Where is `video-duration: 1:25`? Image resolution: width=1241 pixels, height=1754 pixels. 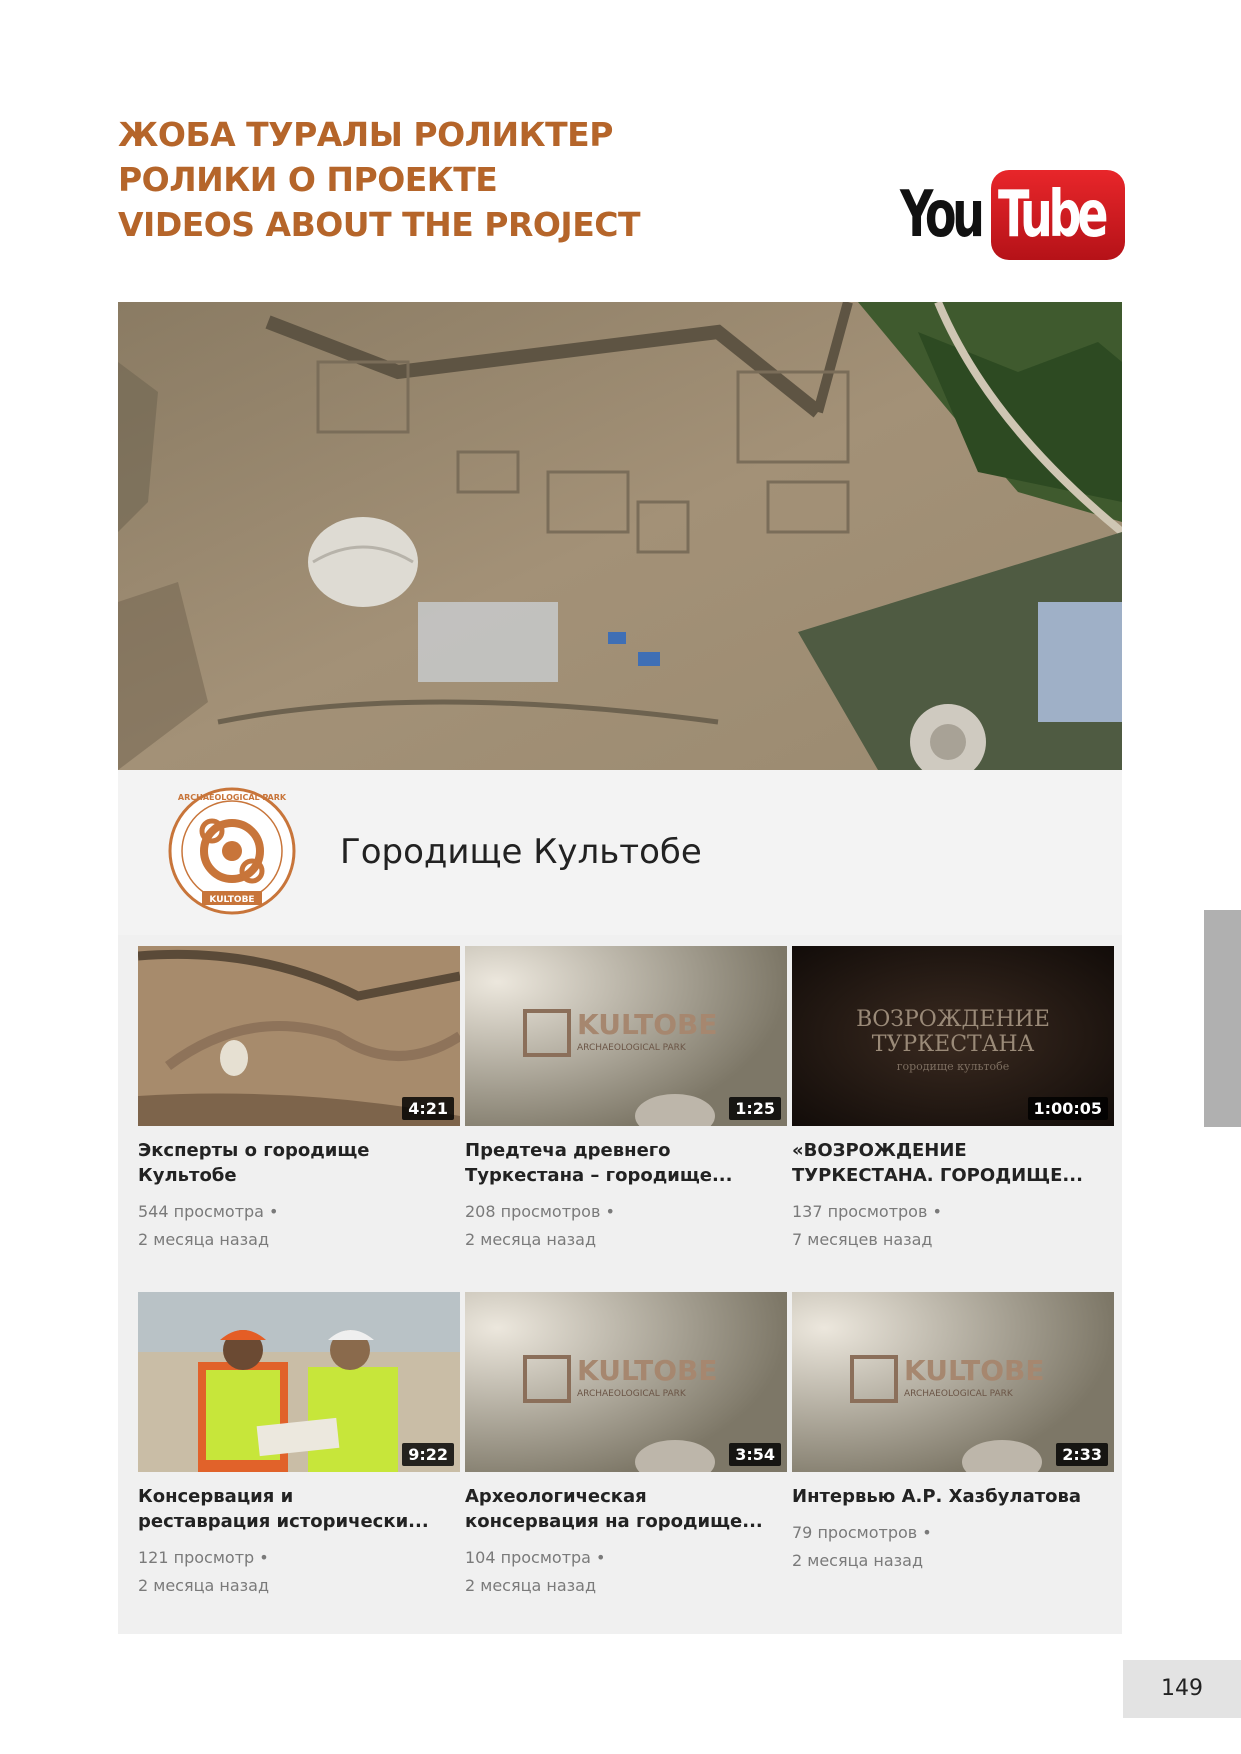 video-duration: 1:25 is located at coordinates (755, 1108).